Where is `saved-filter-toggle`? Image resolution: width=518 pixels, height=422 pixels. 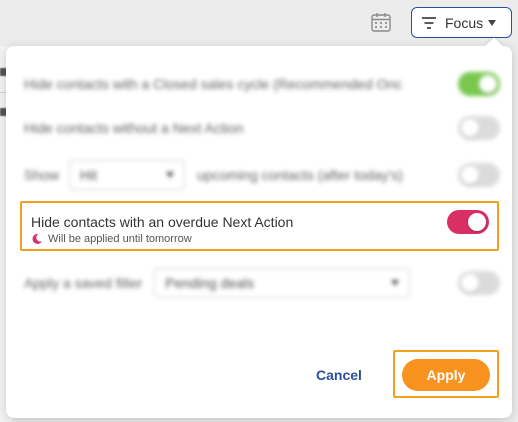
saved-filter-toggle is located at coordinates (479, 283).